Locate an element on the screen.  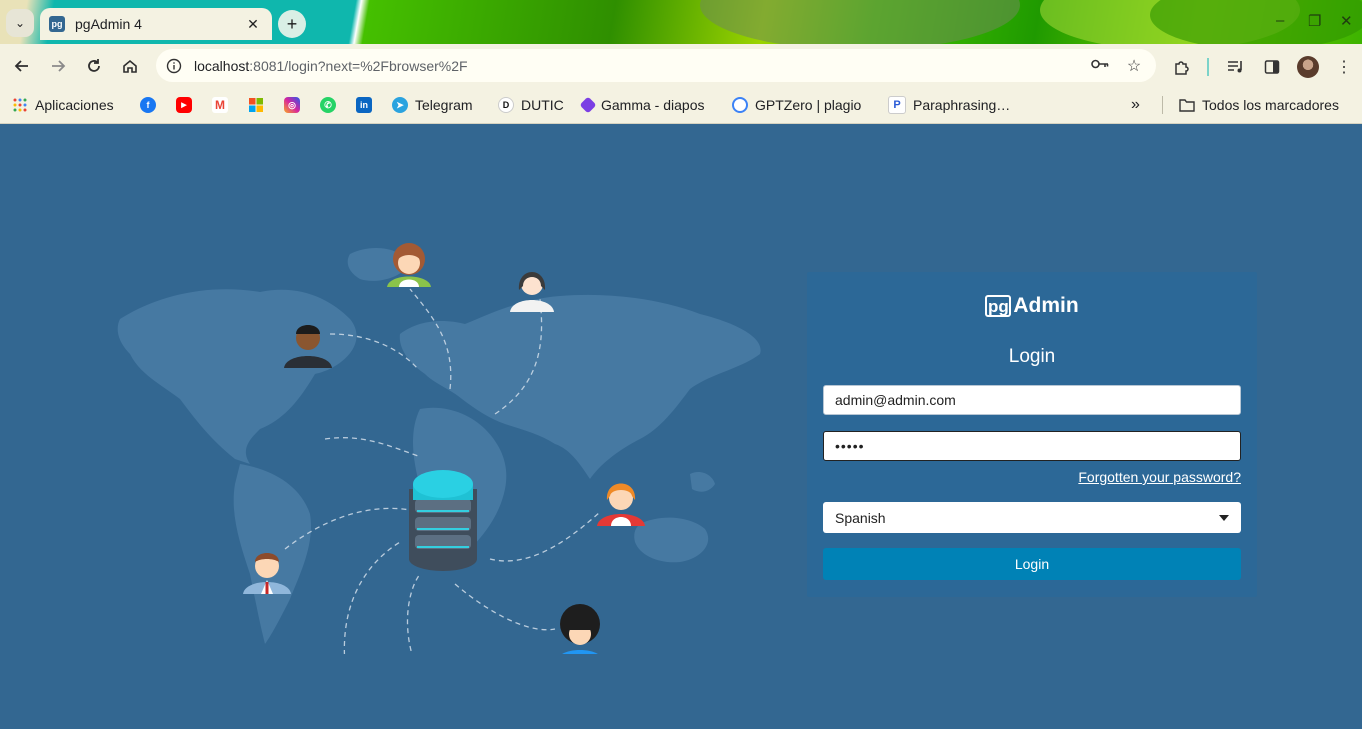
reload-icon is located at coordinates (94, 65).